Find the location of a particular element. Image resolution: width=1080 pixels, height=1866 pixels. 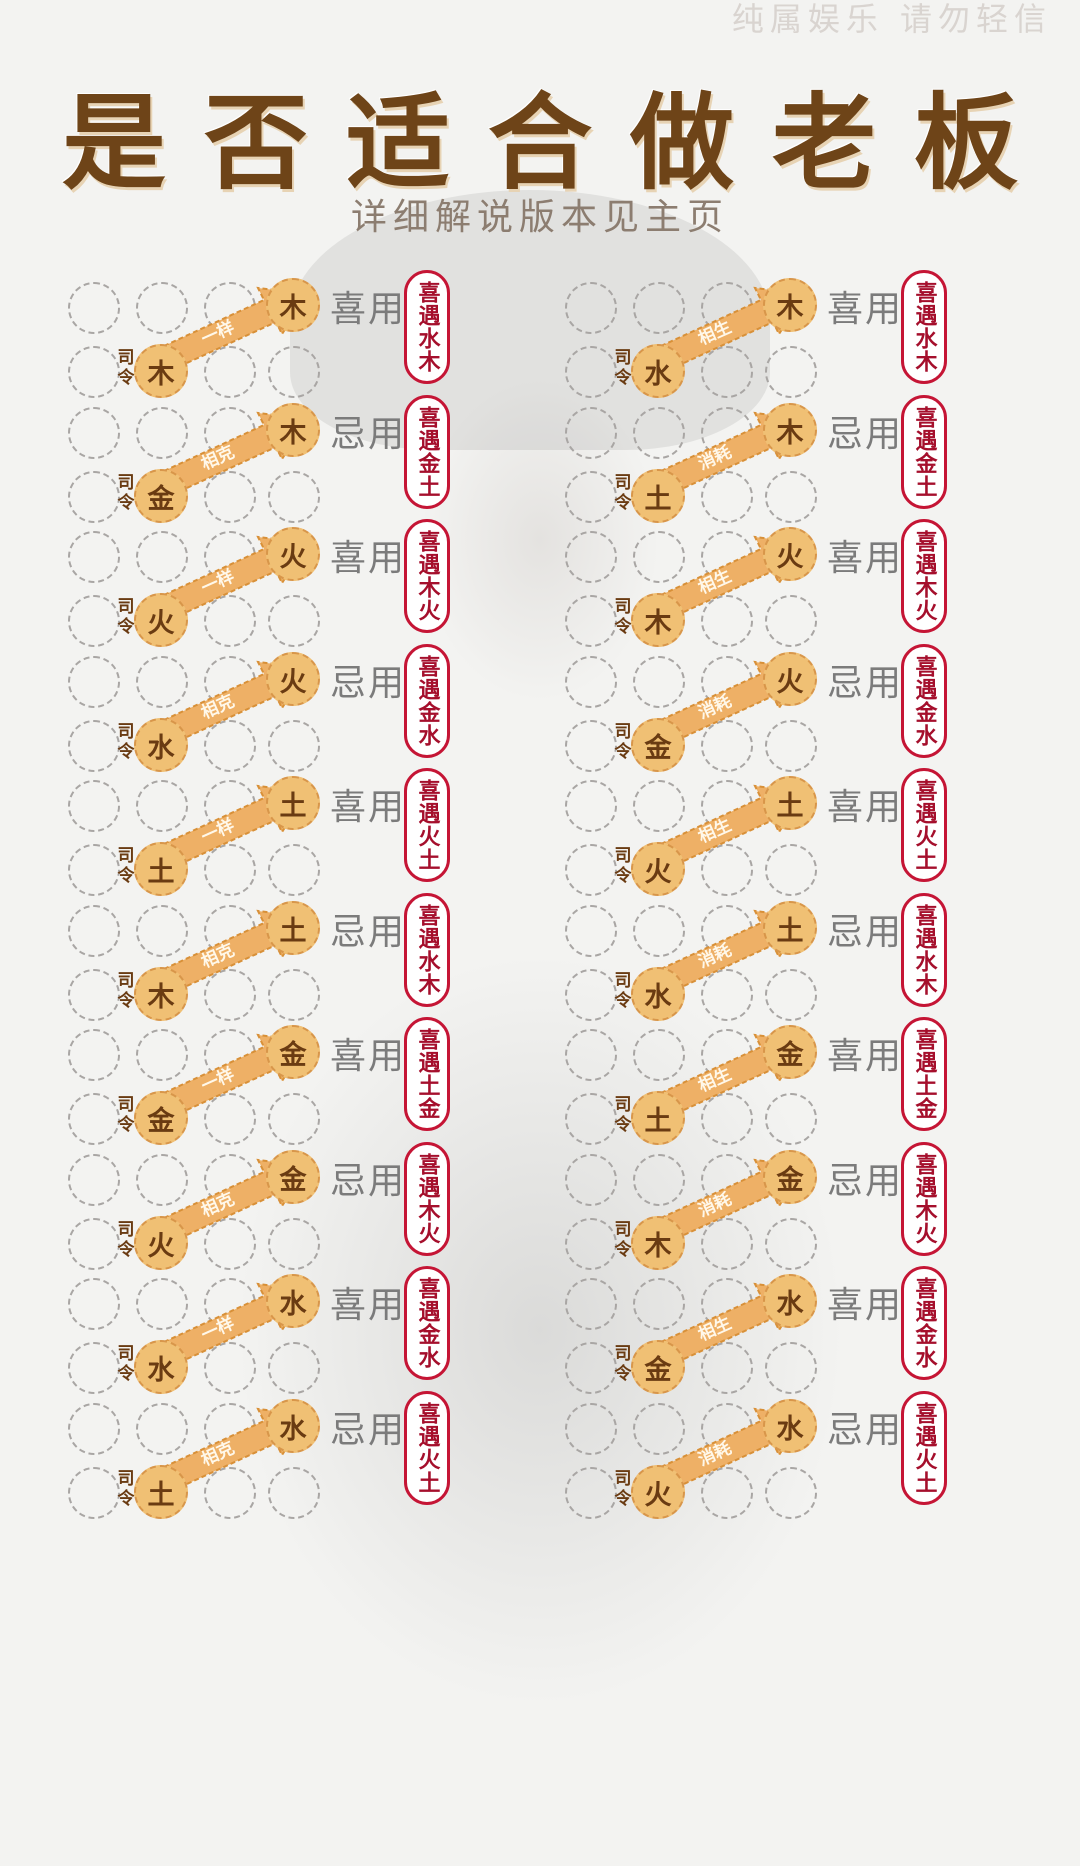

element-panel-left: 司令 一样 火 火 喜用 喜遇木火 is located at coordinates (308, 589).